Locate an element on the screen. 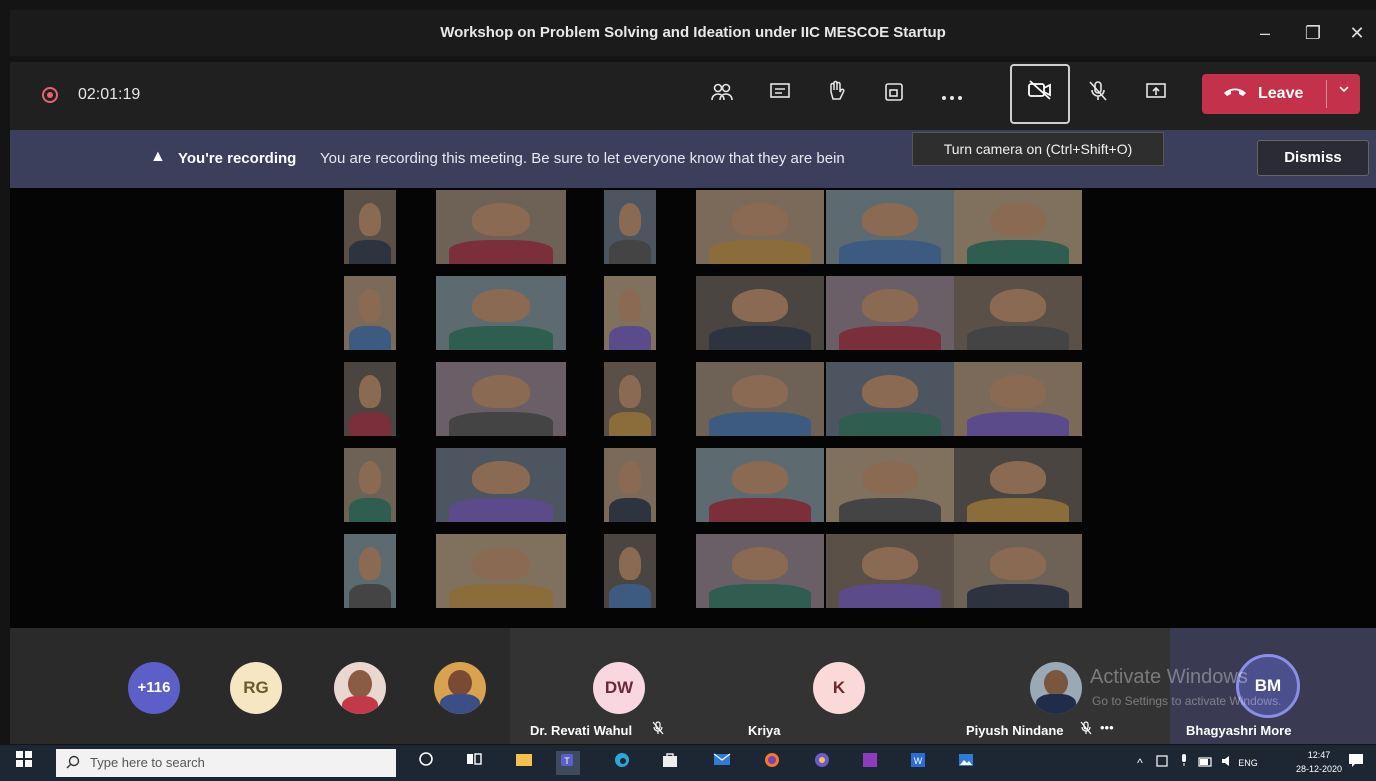 The width and height of the screenshot is (1376, 781). photos-icon is located at coordinates (966, 763).